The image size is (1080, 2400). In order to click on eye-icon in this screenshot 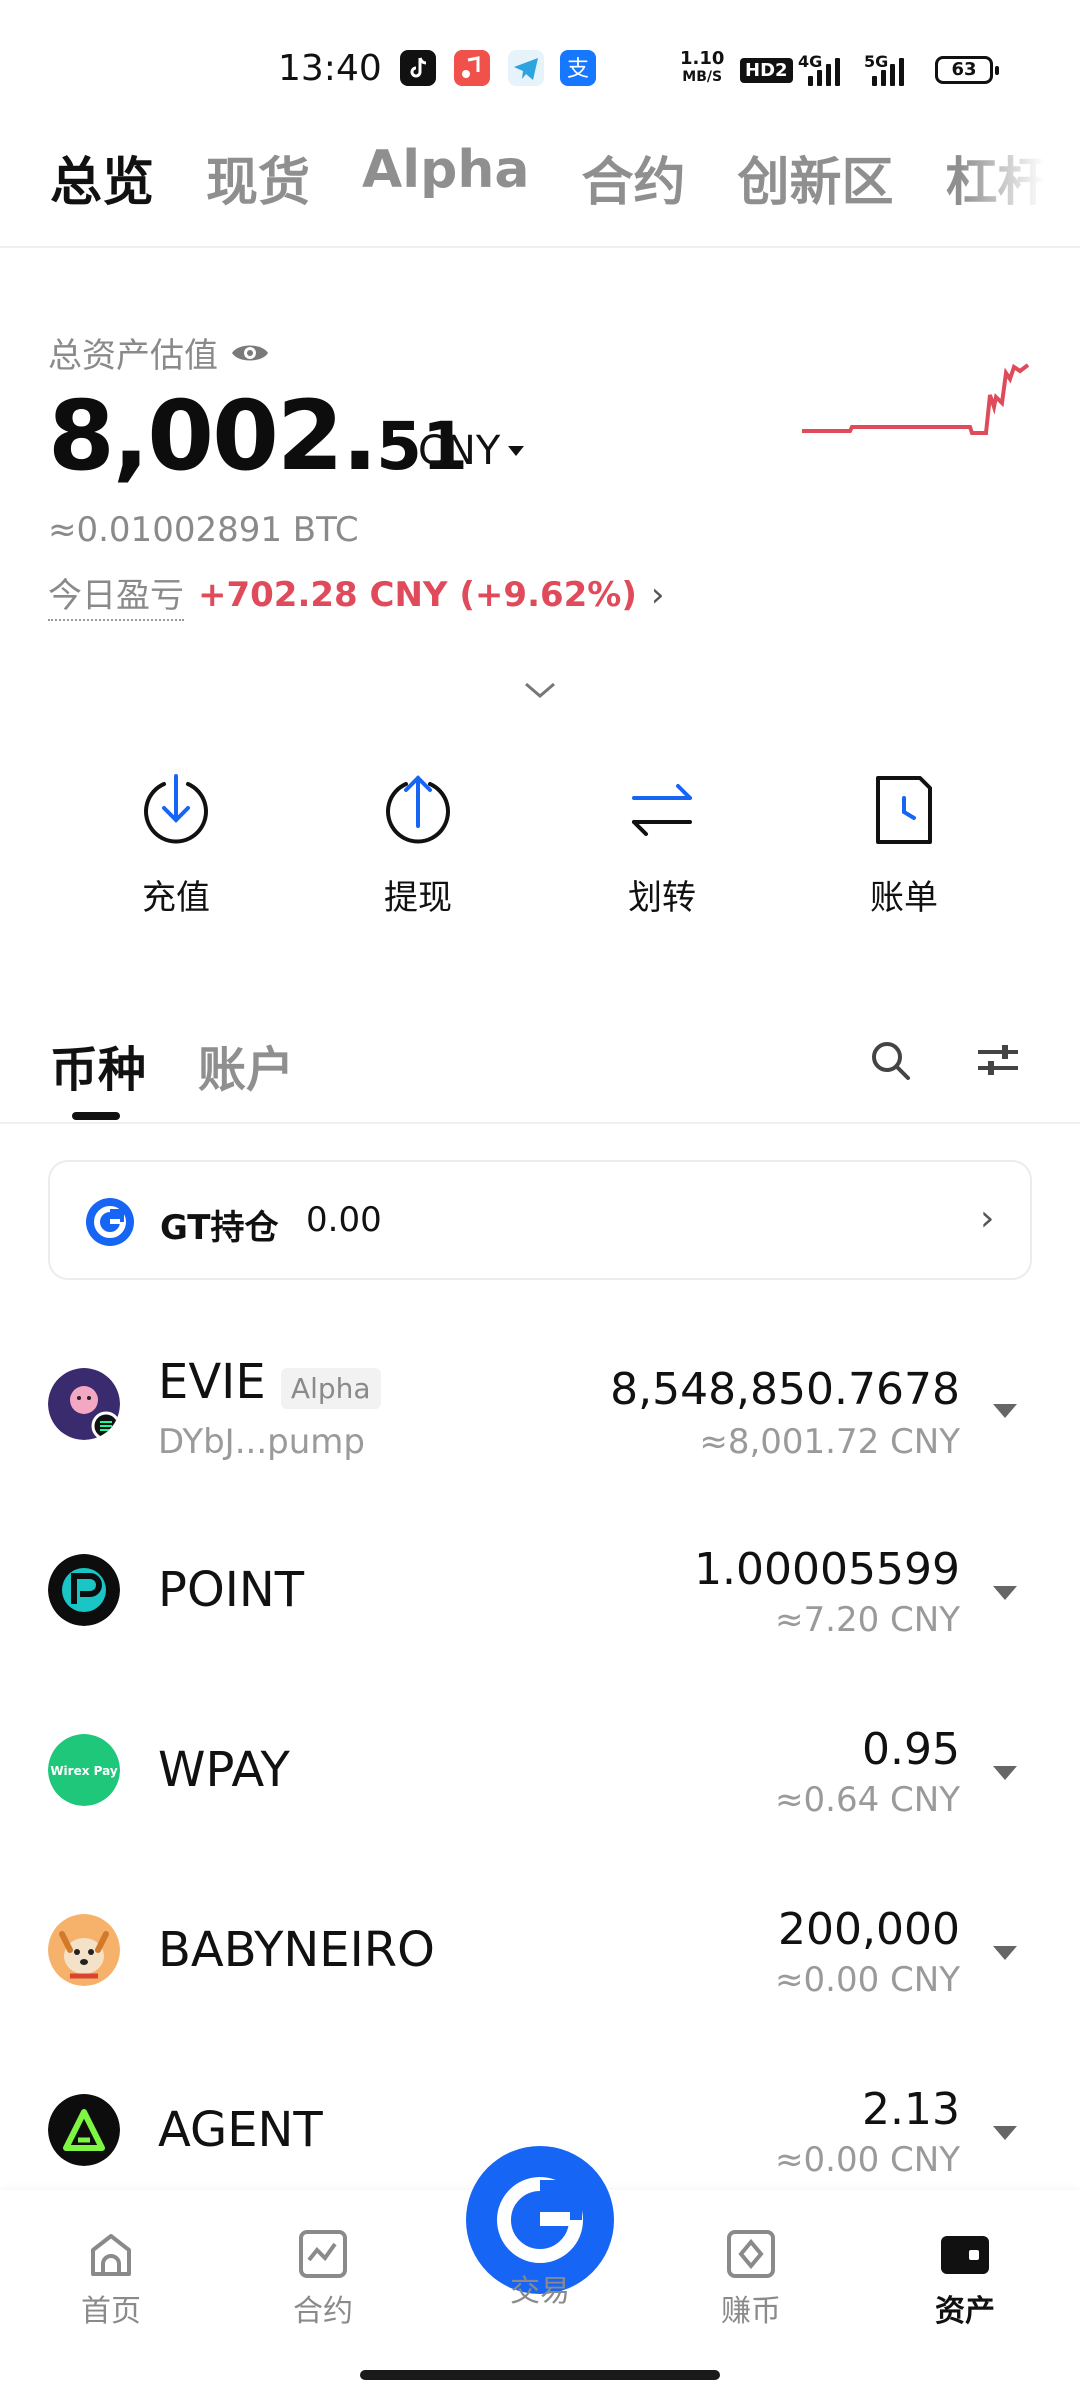, I will do `click(250, 353)`.